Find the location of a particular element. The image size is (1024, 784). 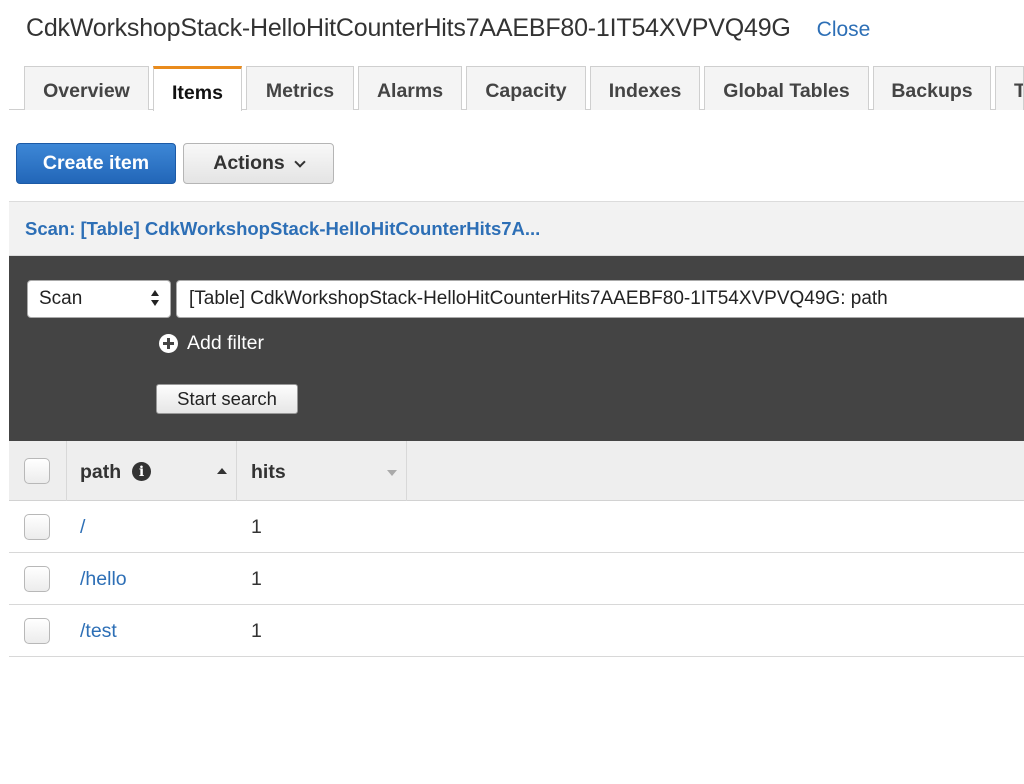

tab-items: Items is located at coordinates (197, 88).